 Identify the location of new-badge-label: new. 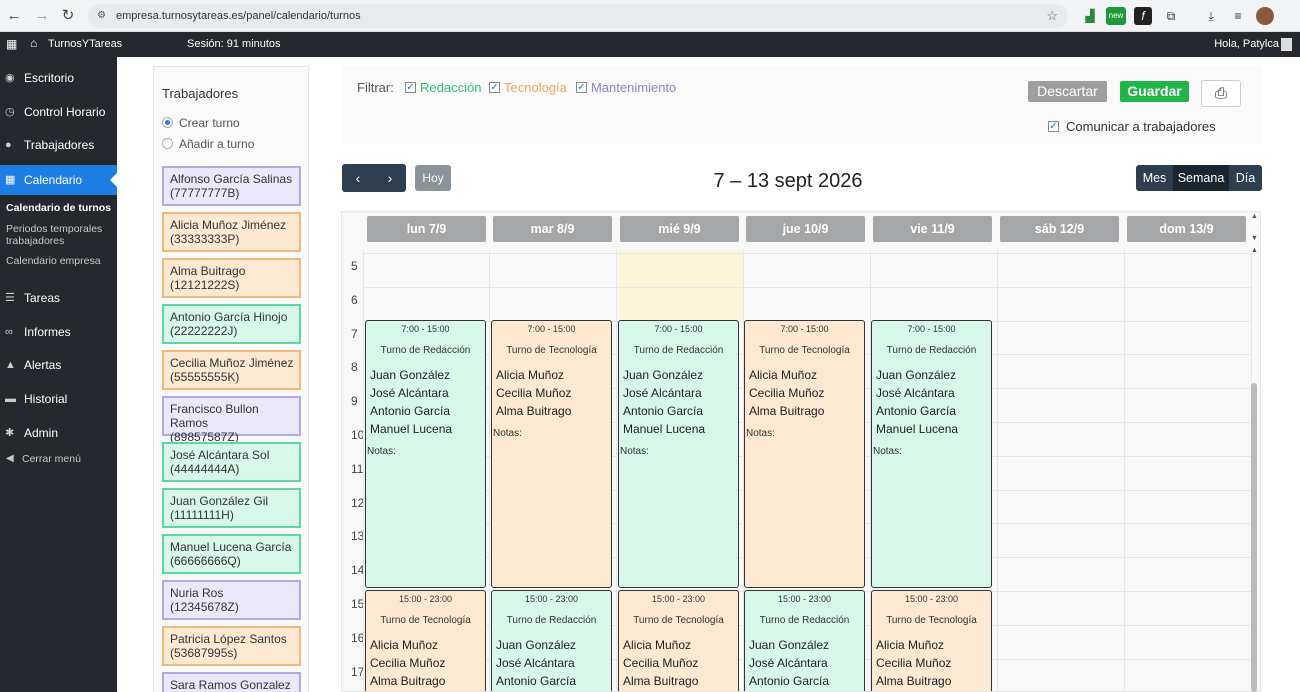
(1116, 15).